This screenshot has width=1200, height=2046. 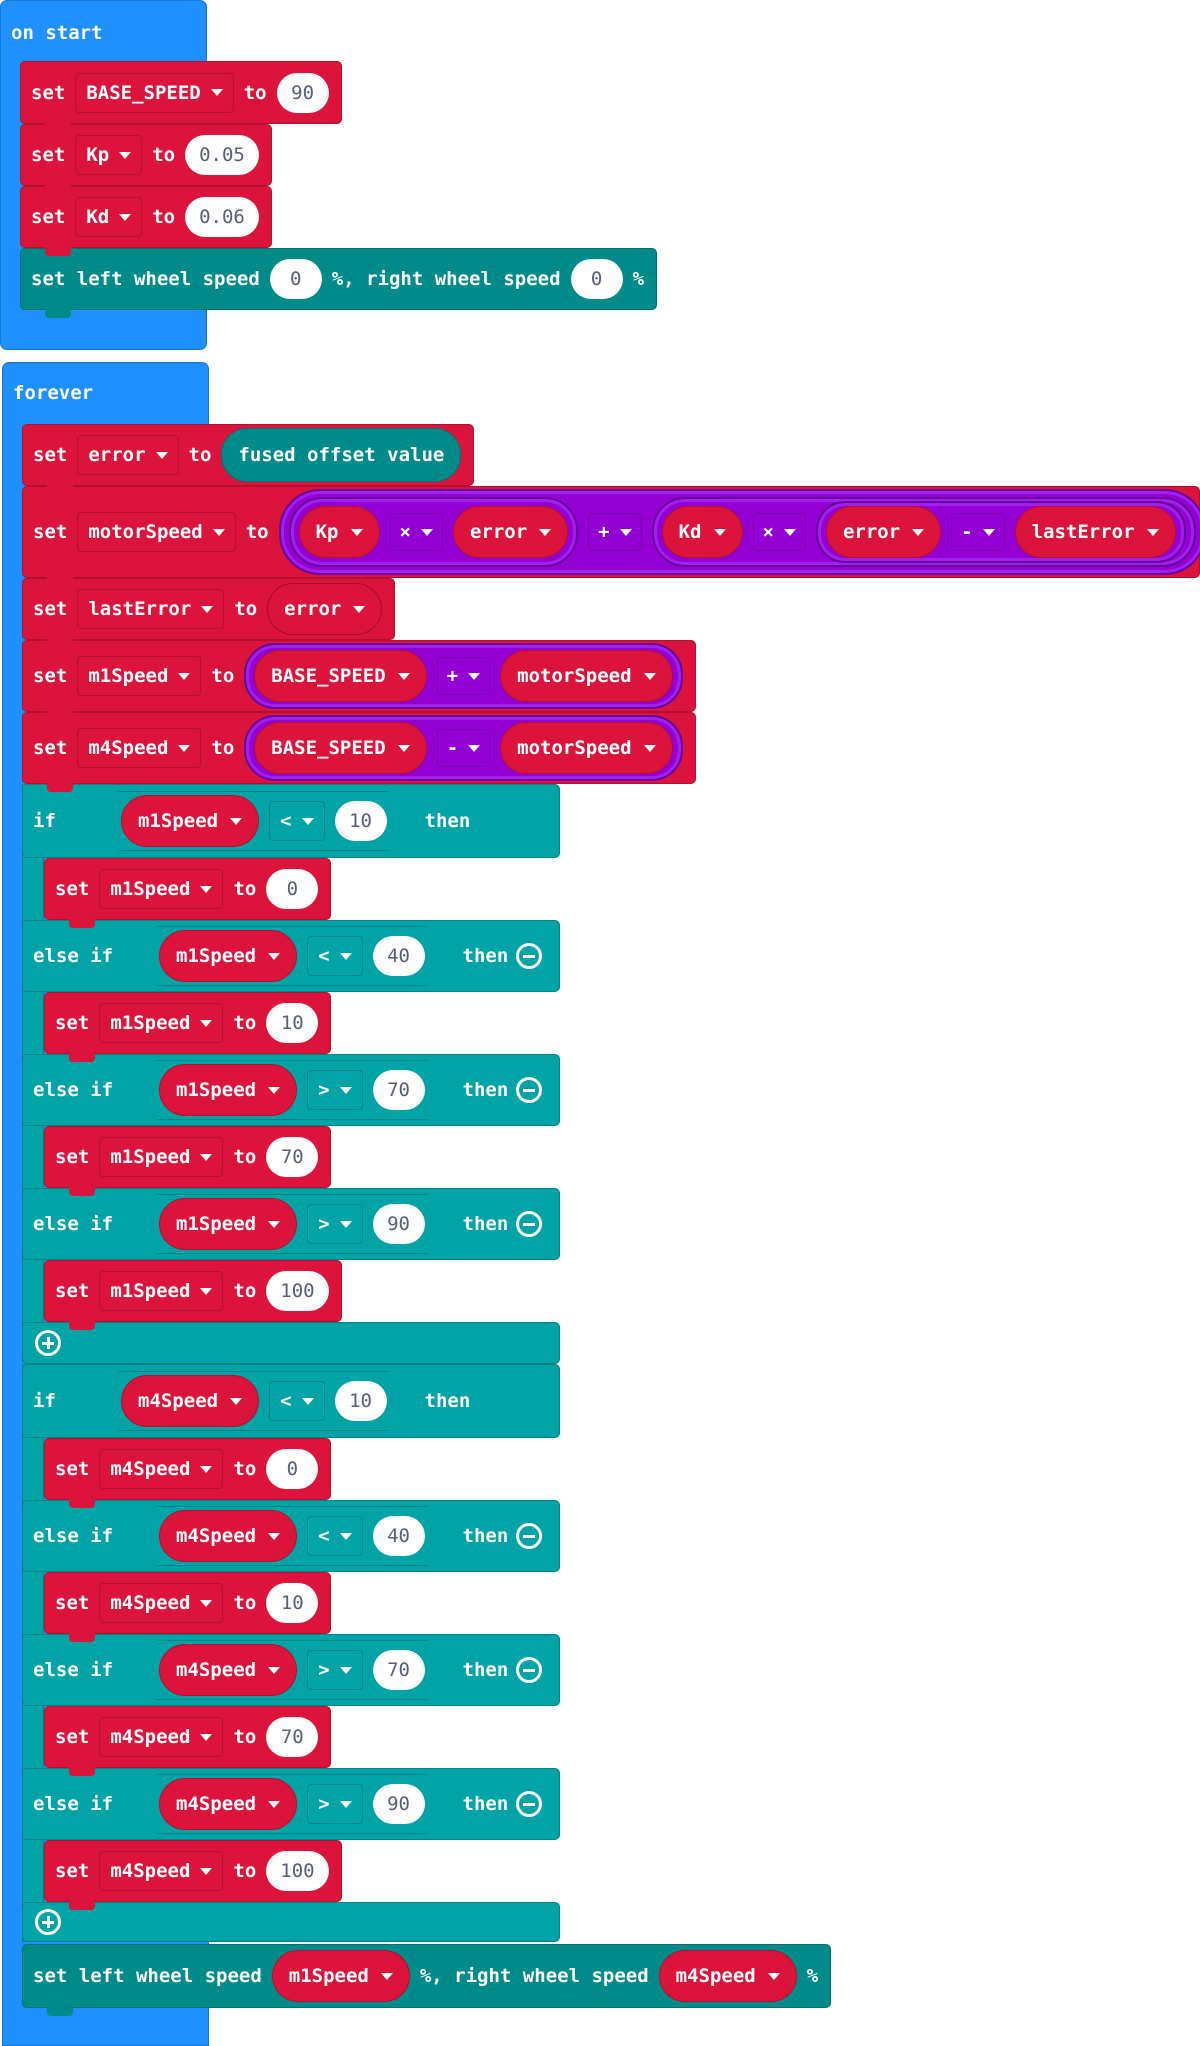 I want to click on math-add-reporter: BASE_SPEED + motorSpeed, so click(x=463, y=676).